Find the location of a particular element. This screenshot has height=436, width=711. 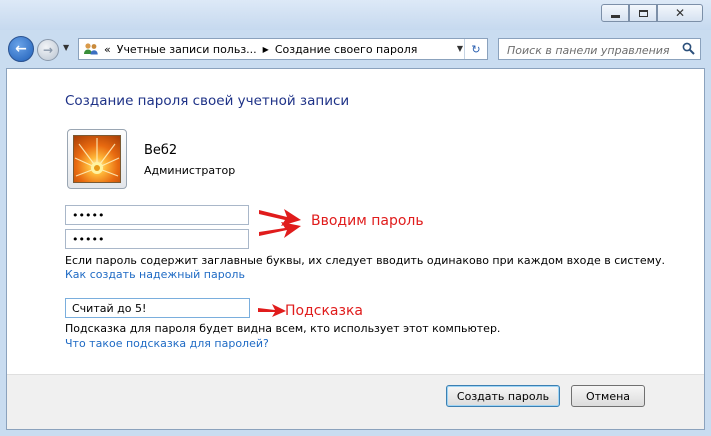

avatar is located at coordinates (97, 159).